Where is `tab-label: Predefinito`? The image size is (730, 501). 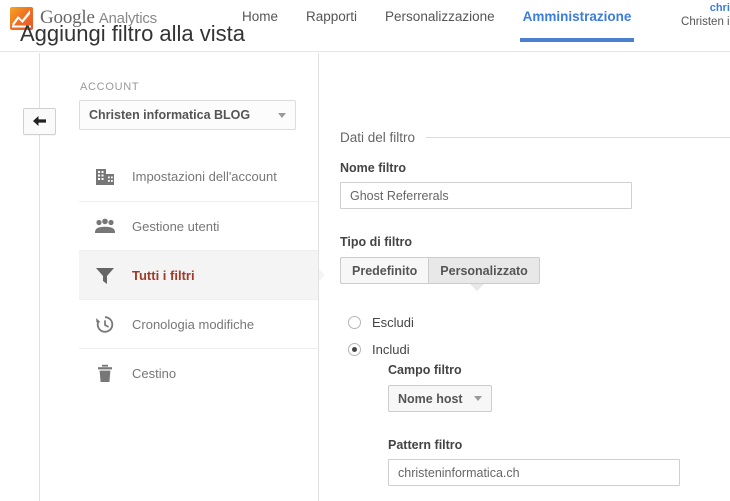
tab-label: Predefinito is located at coordinates (385, 270).